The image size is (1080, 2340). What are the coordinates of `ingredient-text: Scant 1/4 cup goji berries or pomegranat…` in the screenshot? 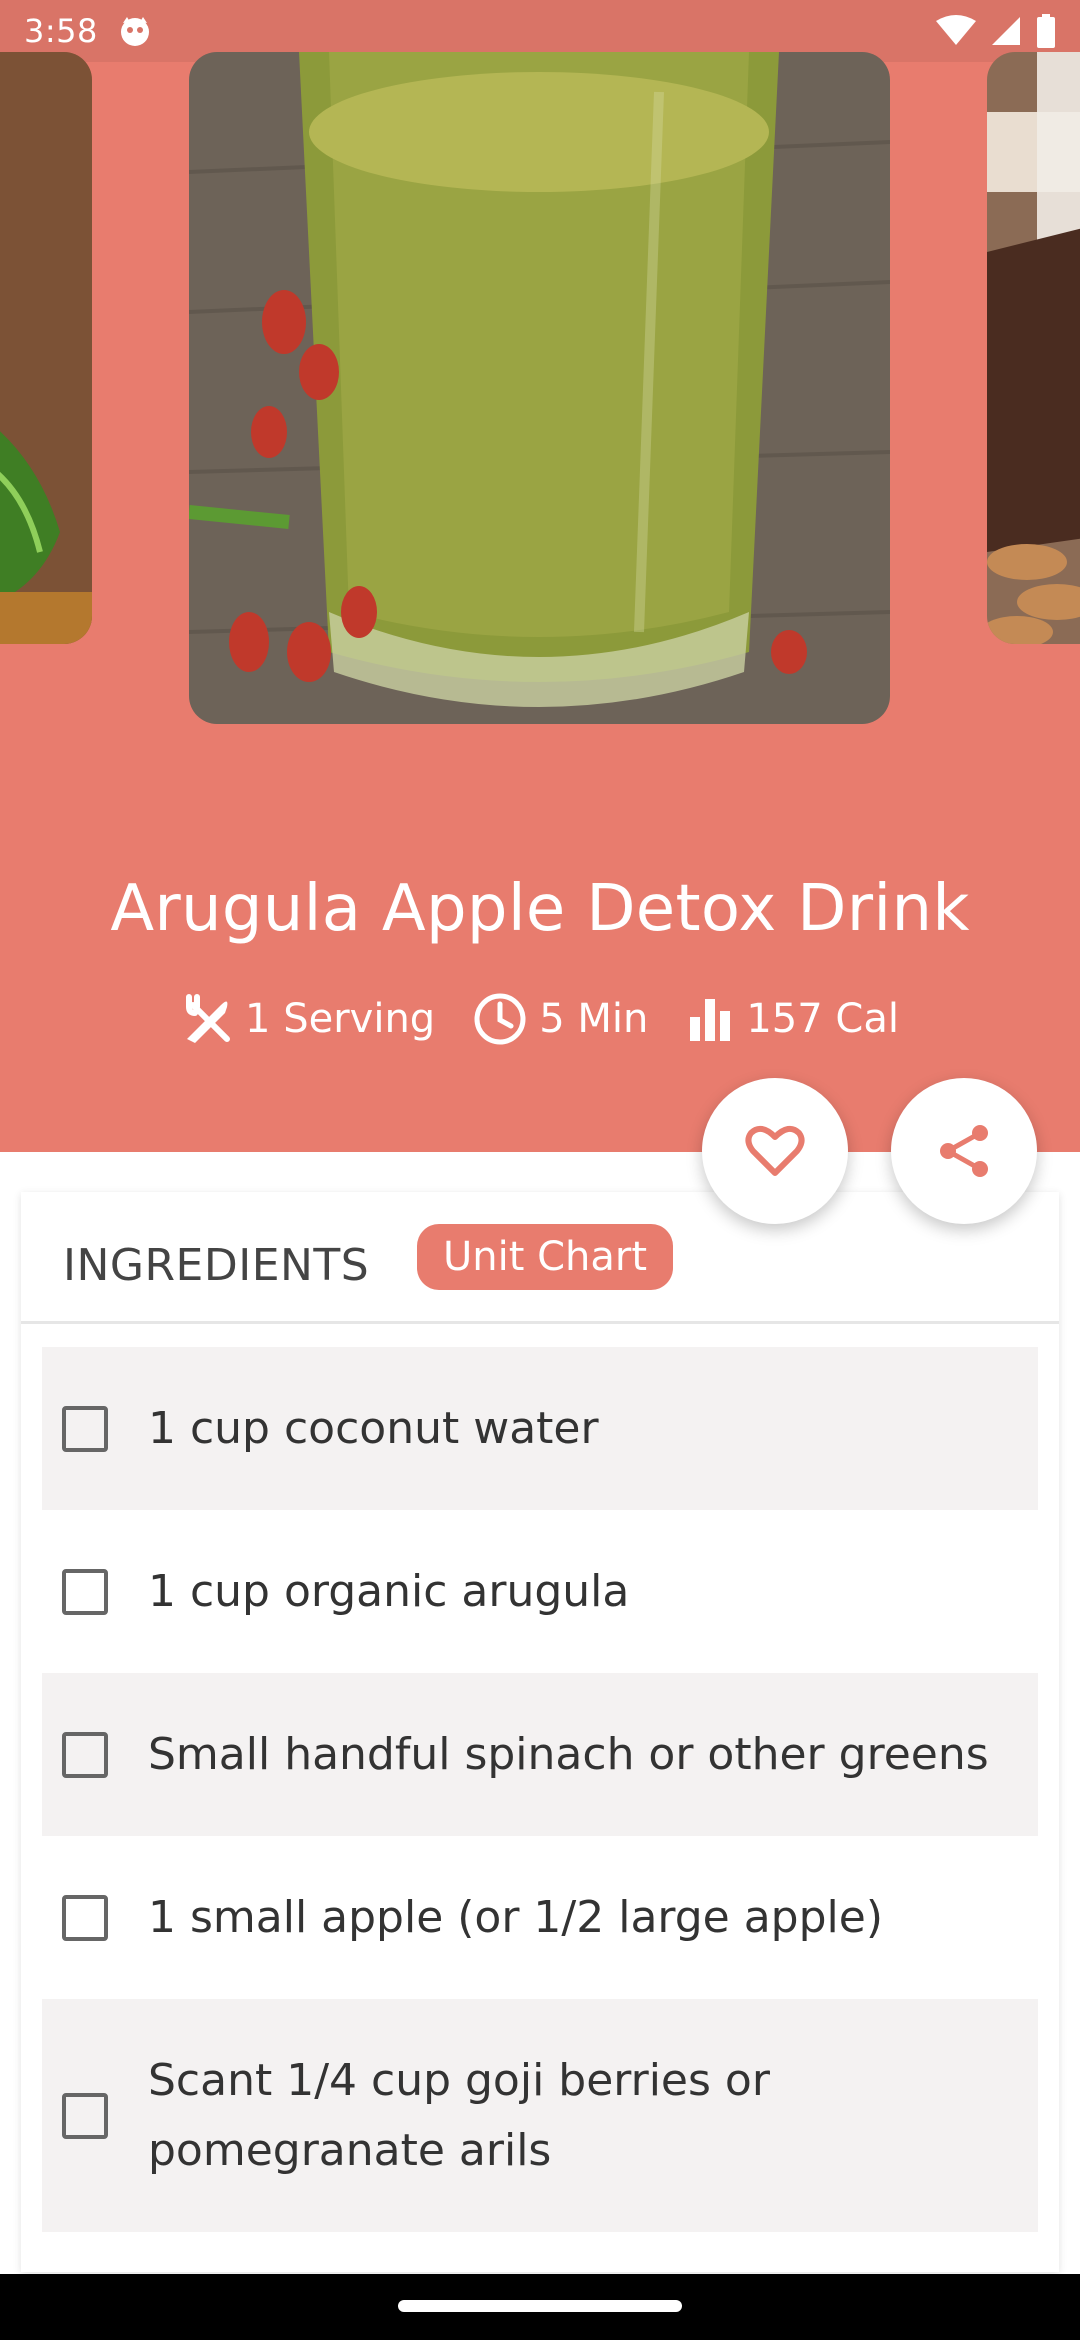 It's located at (459, 2115).